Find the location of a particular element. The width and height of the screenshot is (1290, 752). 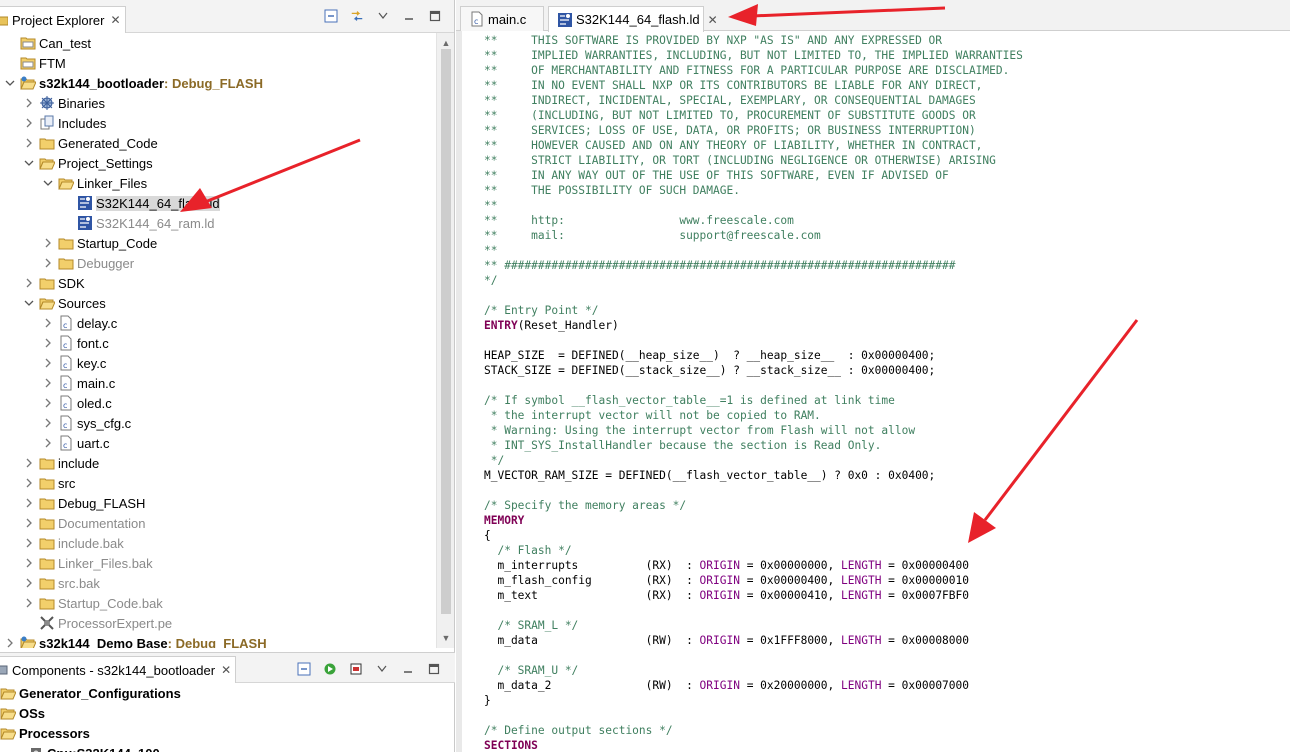

tree-item-label: Debugger is located at coordinates (106, 263).